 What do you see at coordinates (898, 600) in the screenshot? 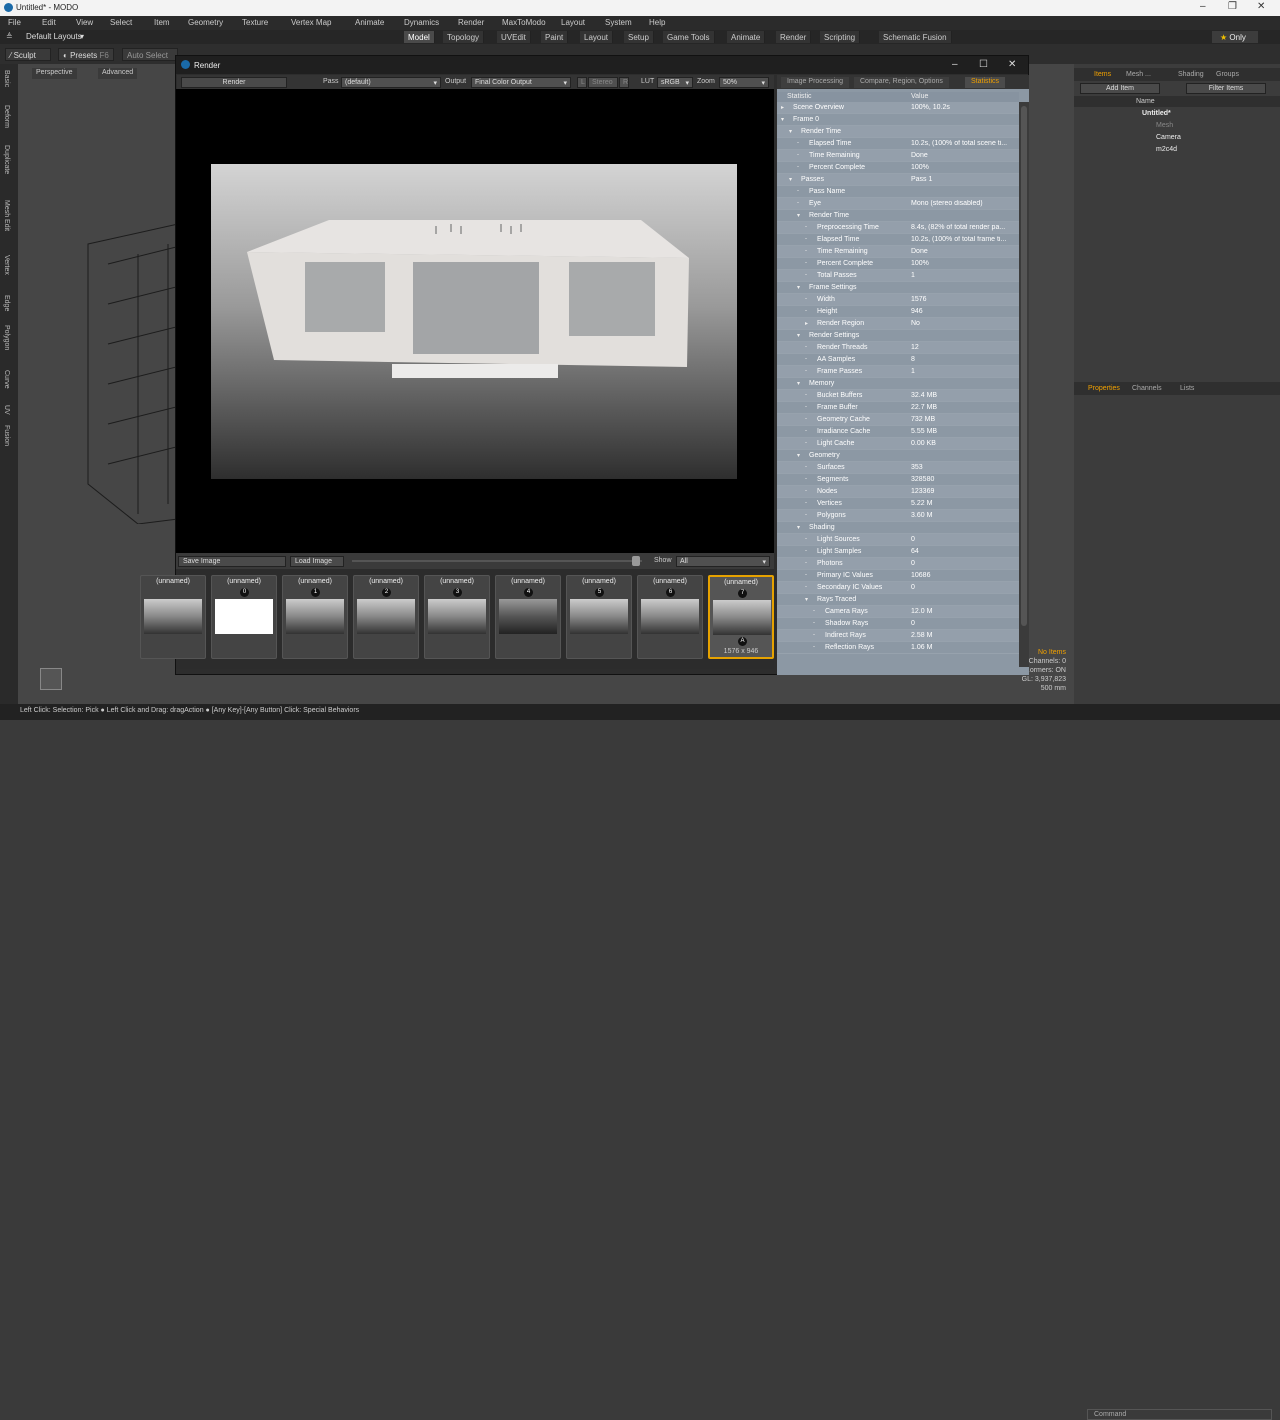
I see `stats-row: ▾ Rays Traced` at bounding box center [898, 600].